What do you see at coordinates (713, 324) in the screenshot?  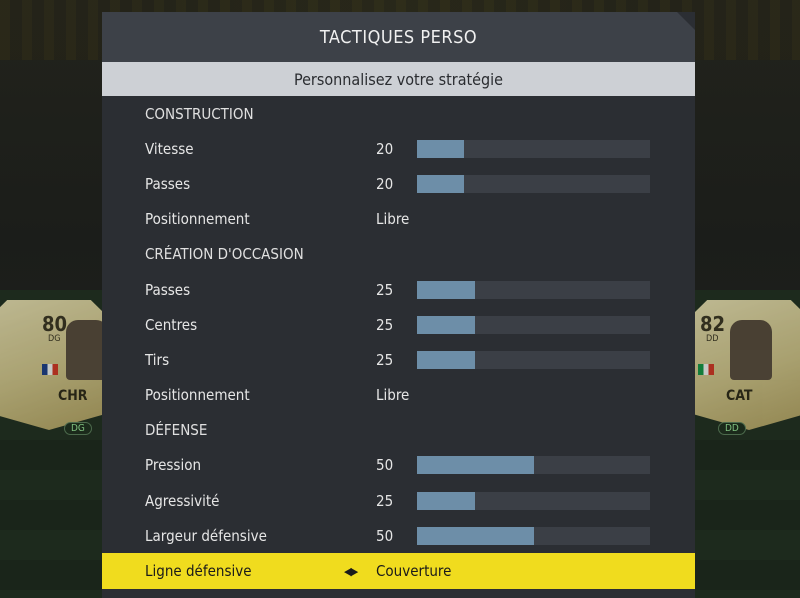 I see `player-rating: 82` at bounding box center [713, 324].